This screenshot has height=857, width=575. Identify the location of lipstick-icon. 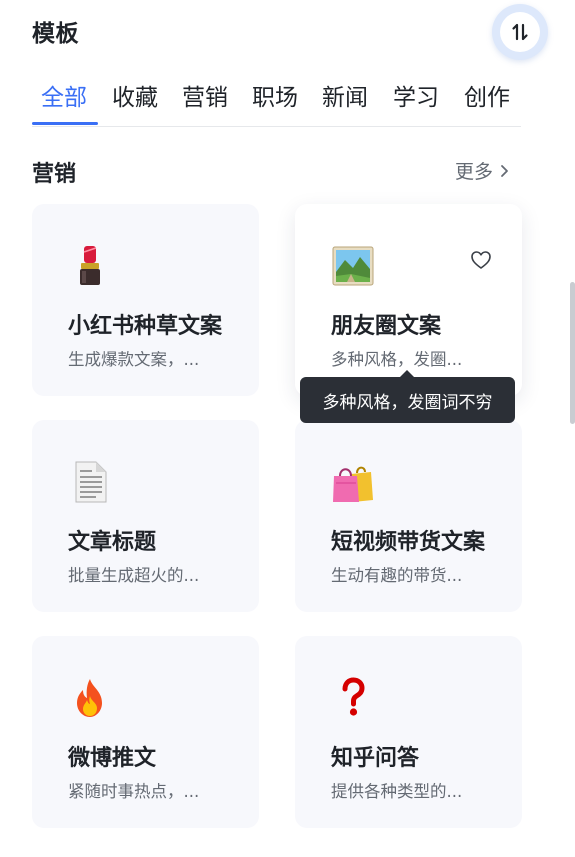
(90, 265).